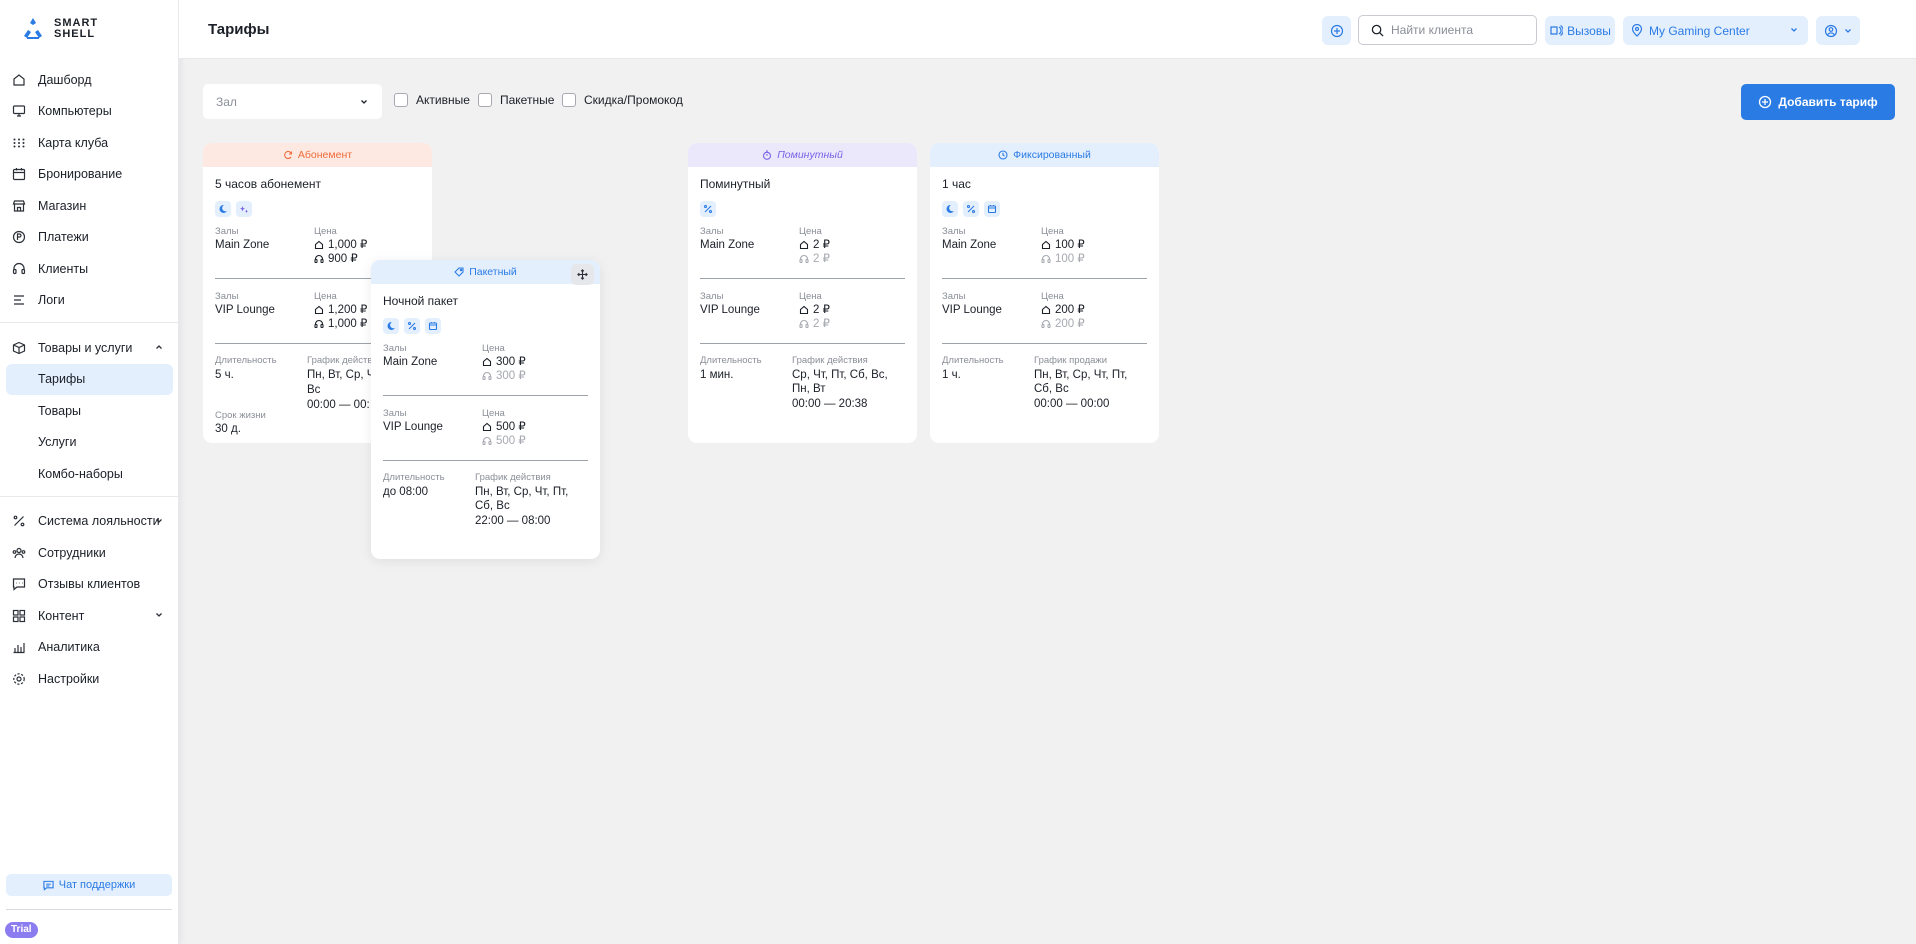  I want to click on sidebar-item-label: Система лояльности, so click(99, 521).